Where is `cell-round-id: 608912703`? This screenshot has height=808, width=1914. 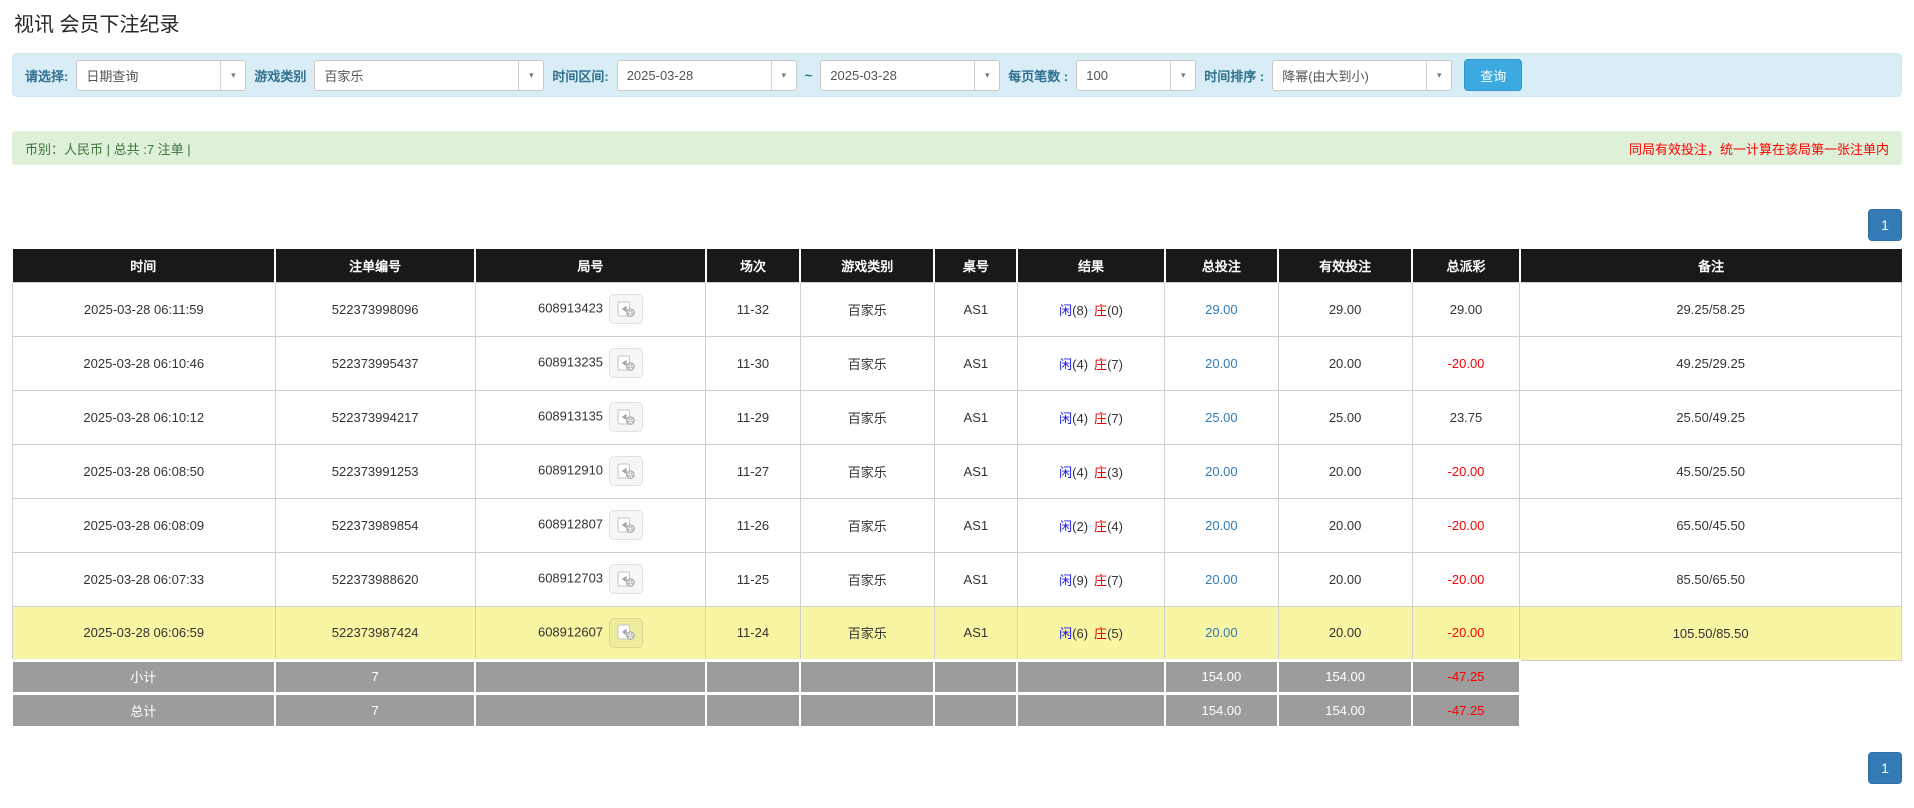
cell-round-id: 608912703 is located at coordinates (590, 579).